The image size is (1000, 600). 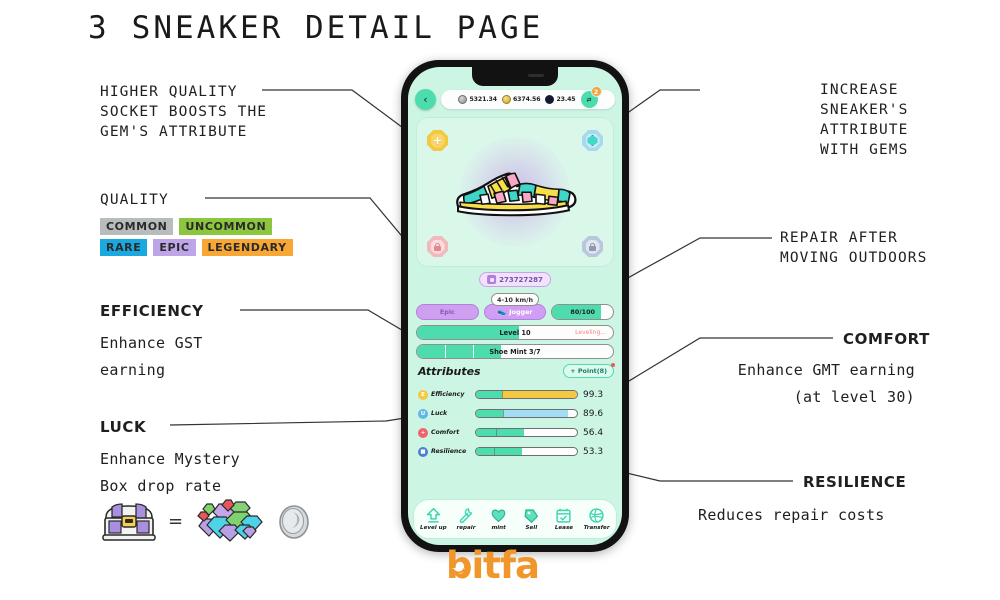 I want to click on toolbar-item-transfer: Transfer, so click(x=597, y=519).